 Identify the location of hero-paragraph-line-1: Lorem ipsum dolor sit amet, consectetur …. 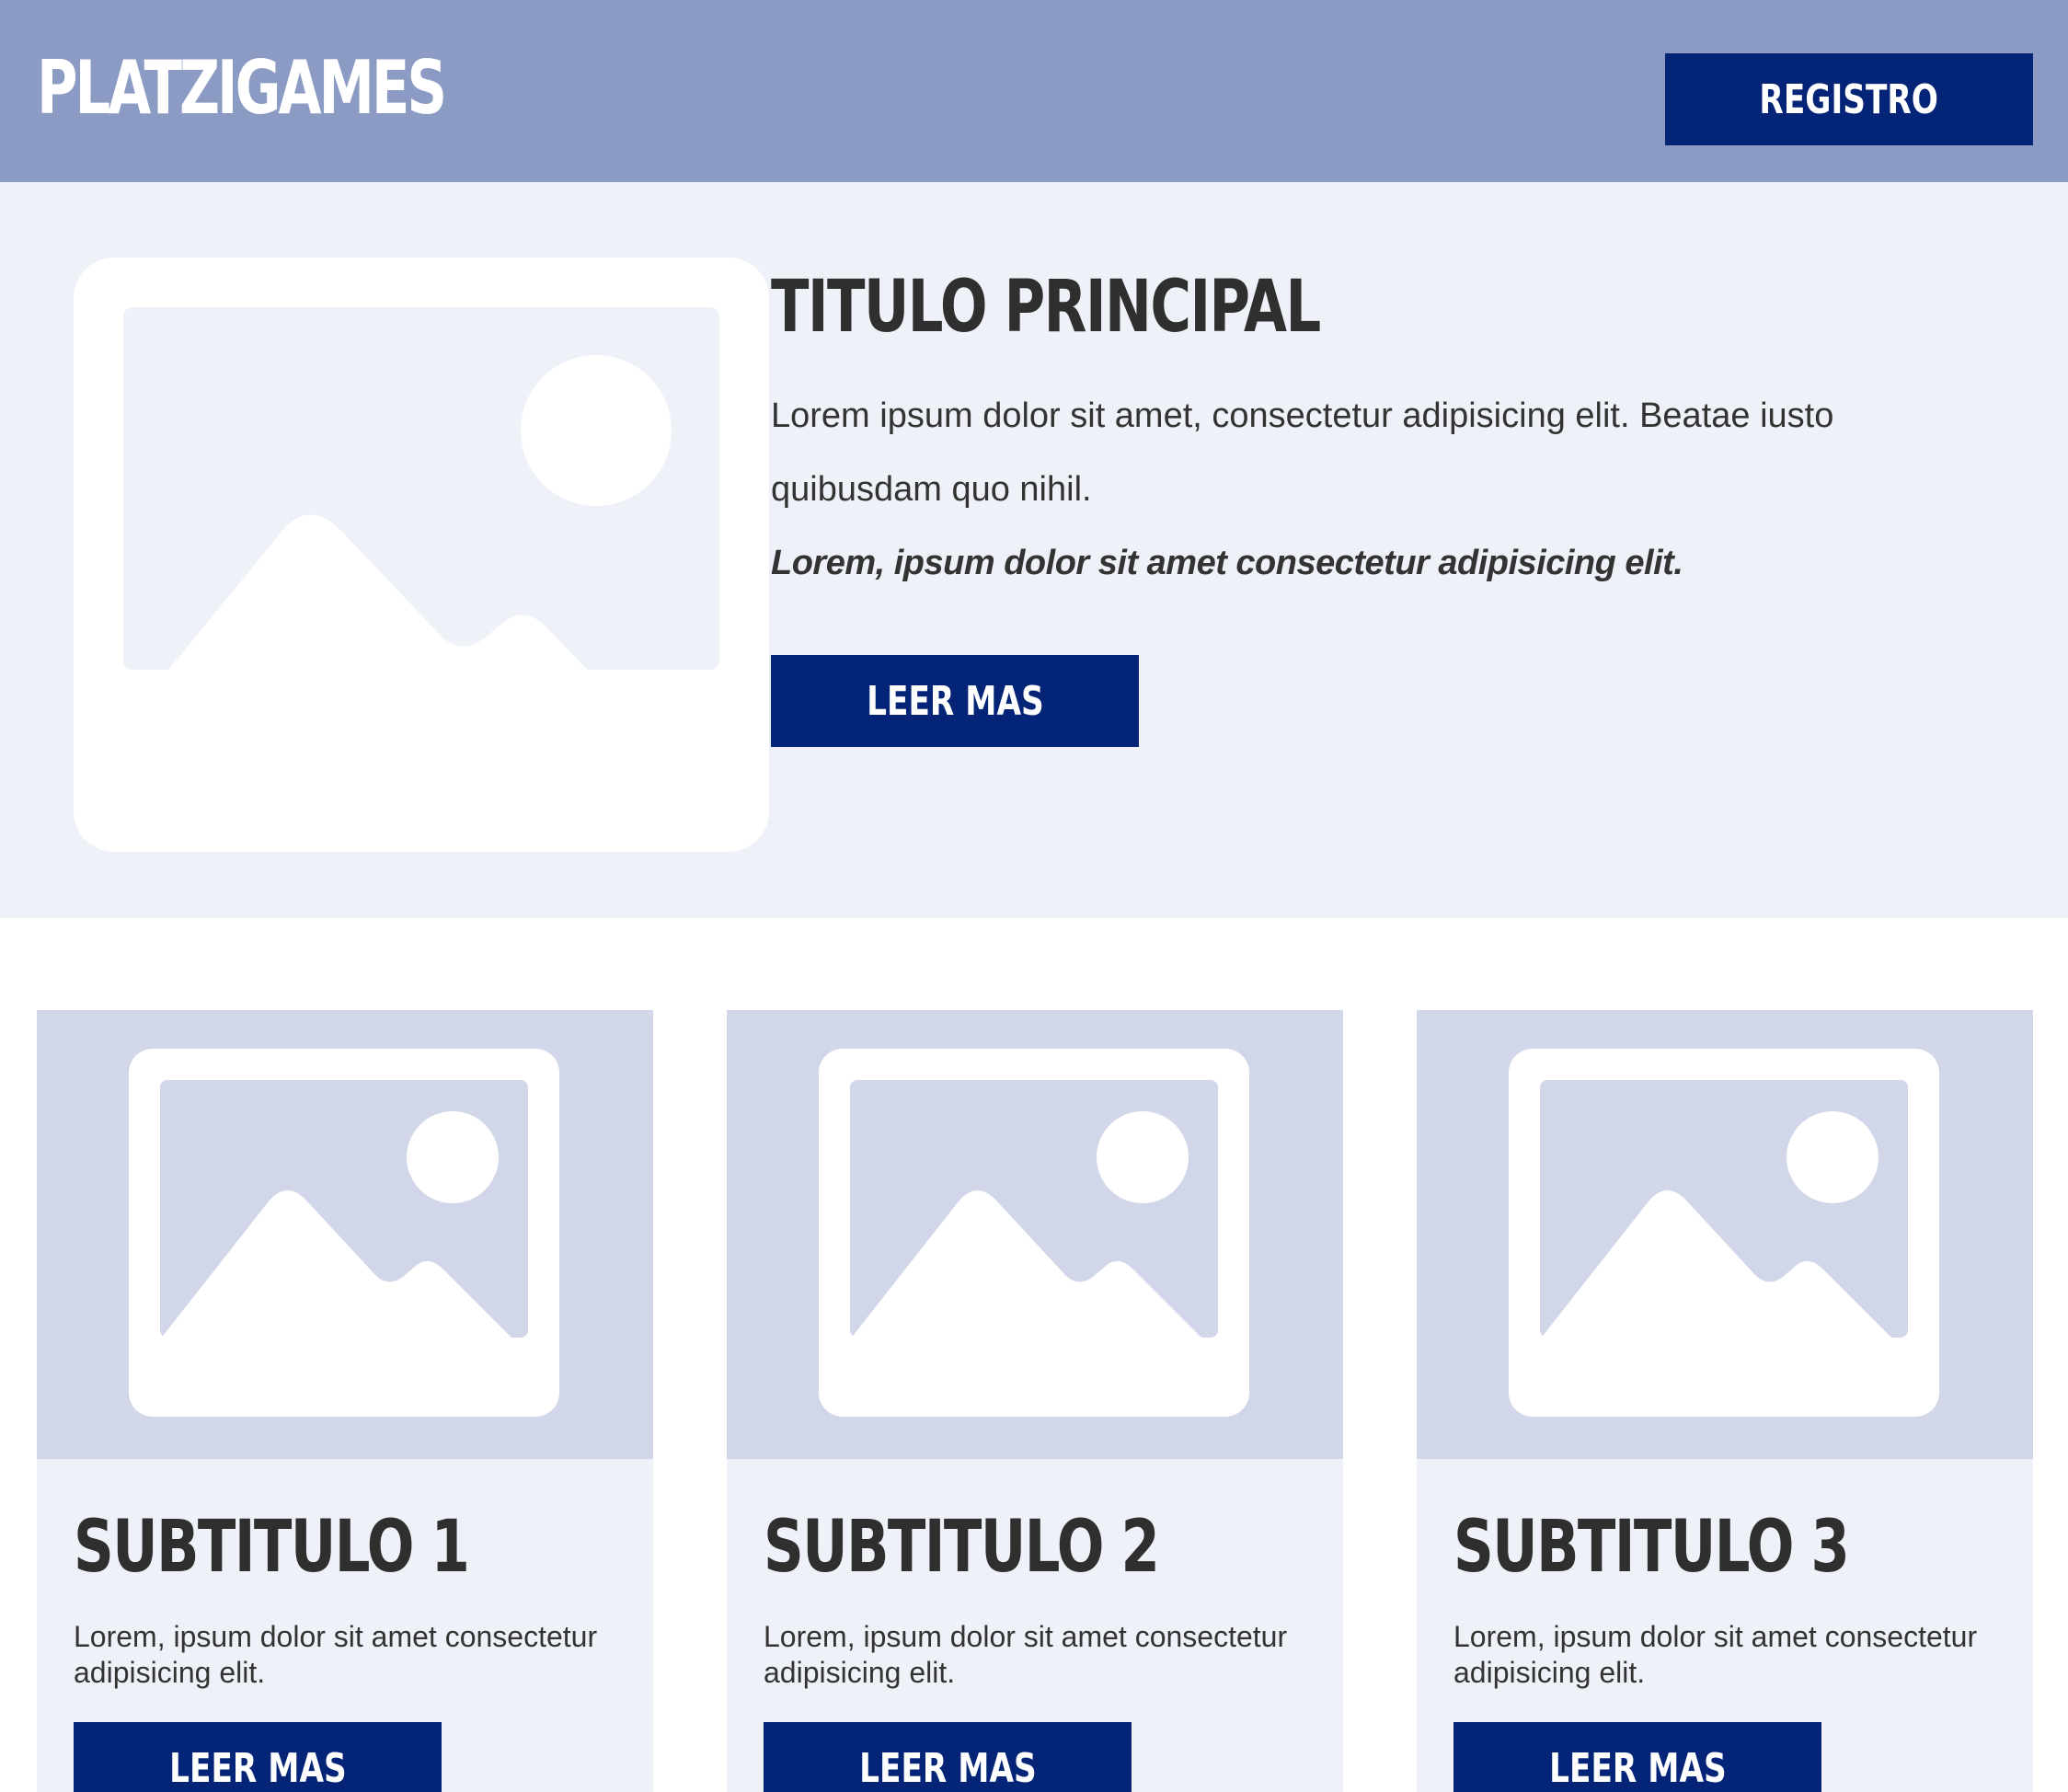
(1303, 415).